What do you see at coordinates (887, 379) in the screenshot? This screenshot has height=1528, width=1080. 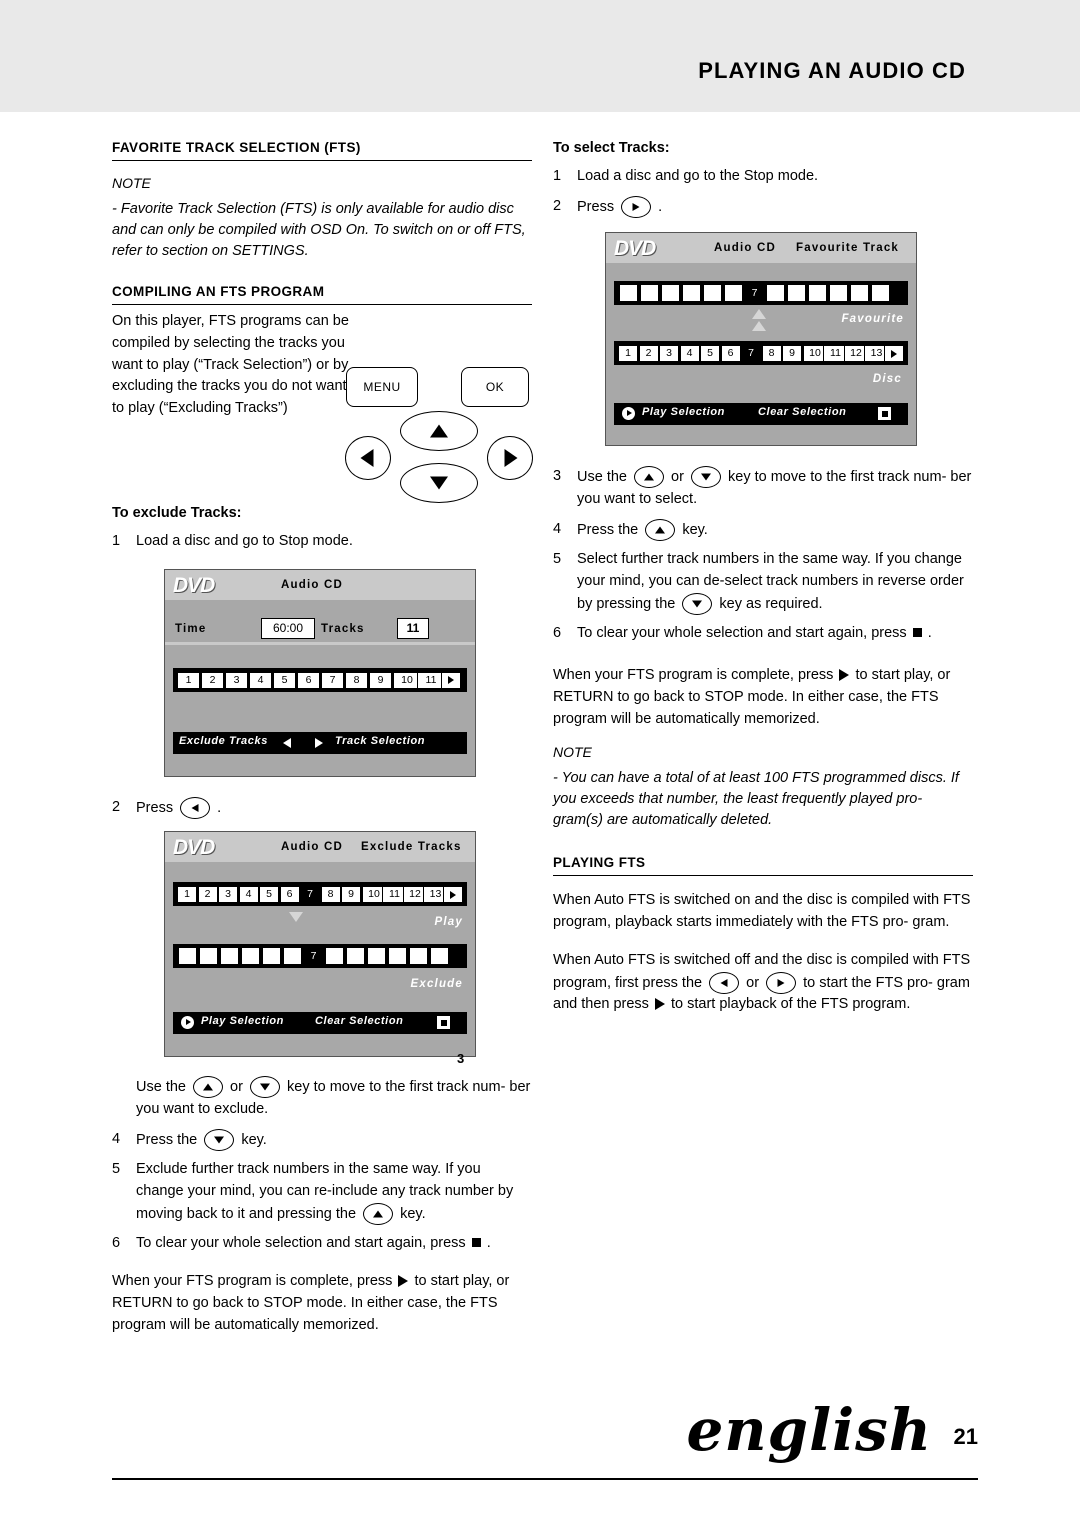 I see `osd-disc-label: Disc` at bounding box center [887, 379].